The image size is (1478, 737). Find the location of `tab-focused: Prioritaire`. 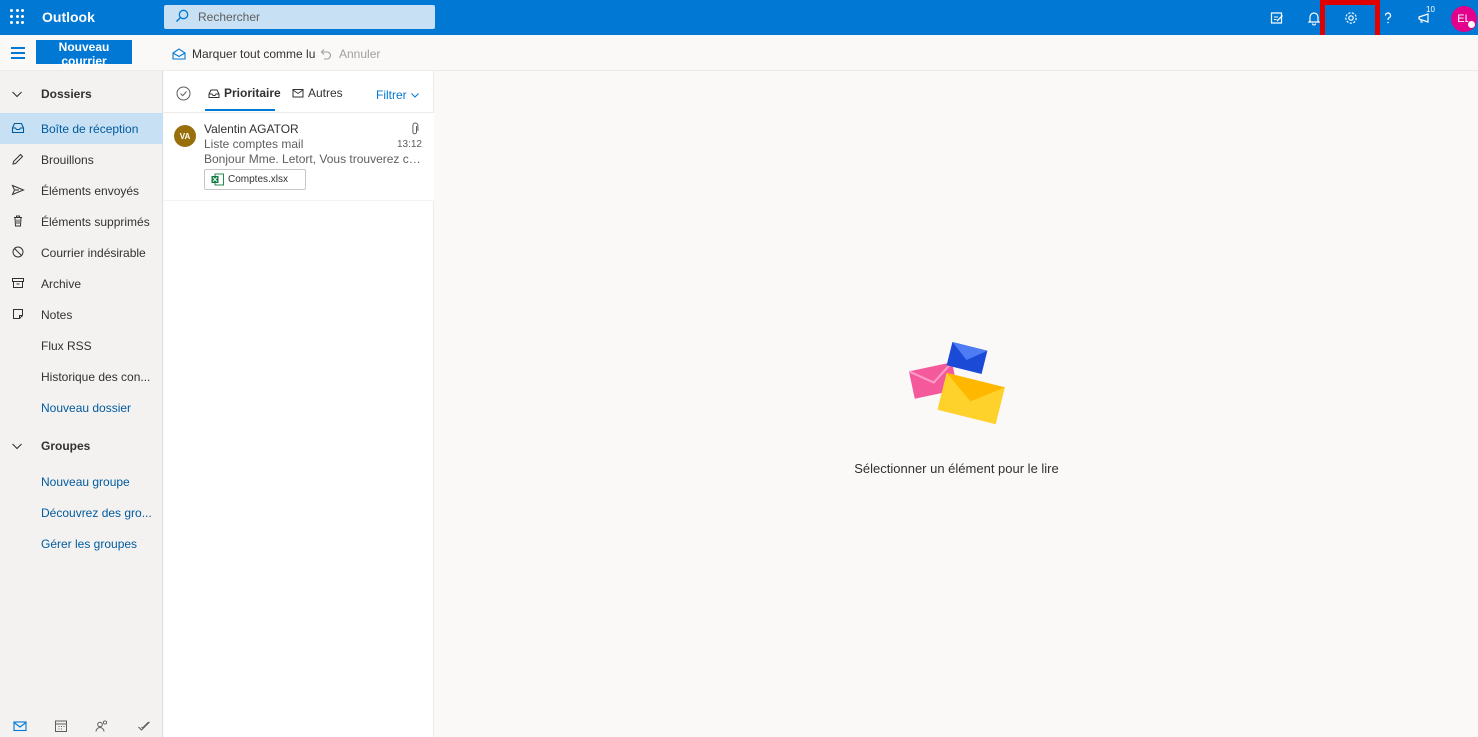

tab-focused: Prioritaire is located at coordinates (244, 93).